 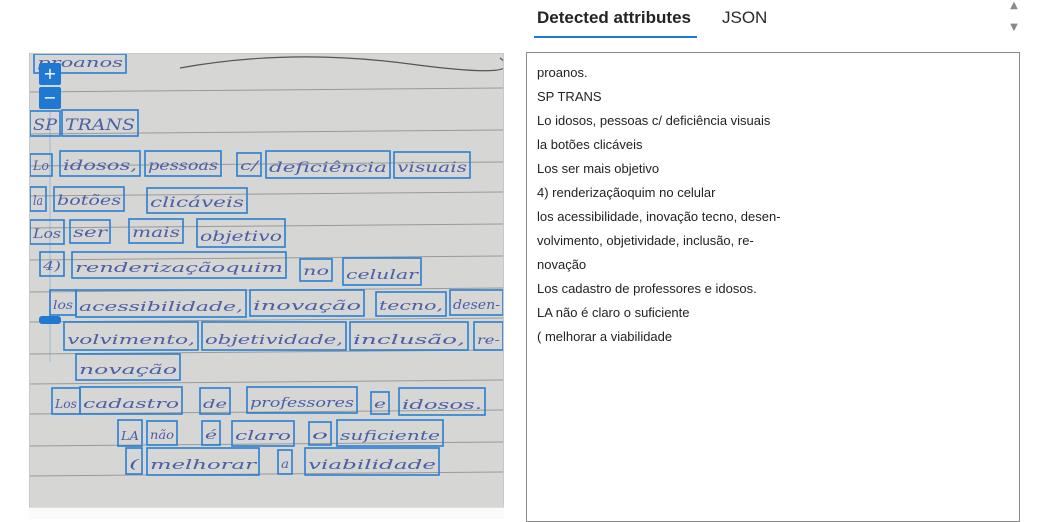 I want to click on detected-word-box: c/, so click(x=249, y=164).